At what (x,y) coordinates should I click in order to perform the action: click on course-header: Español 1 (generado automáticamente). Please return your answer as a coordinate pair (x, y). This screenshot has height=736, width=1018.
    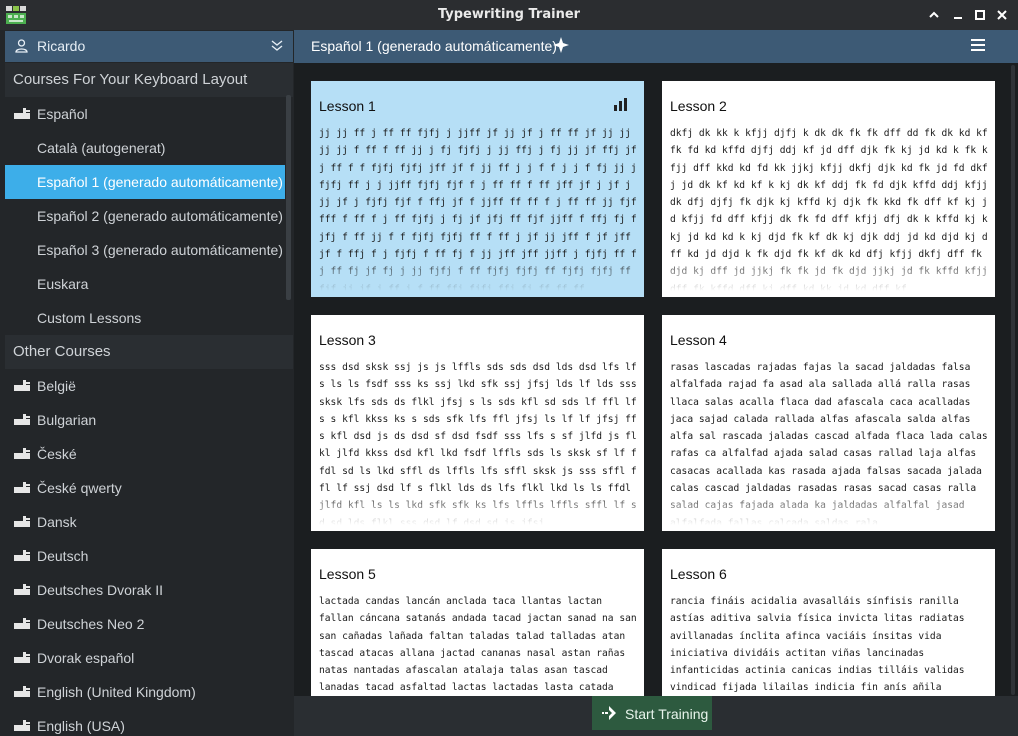
    Looking at the image, I should click on (656, 46).